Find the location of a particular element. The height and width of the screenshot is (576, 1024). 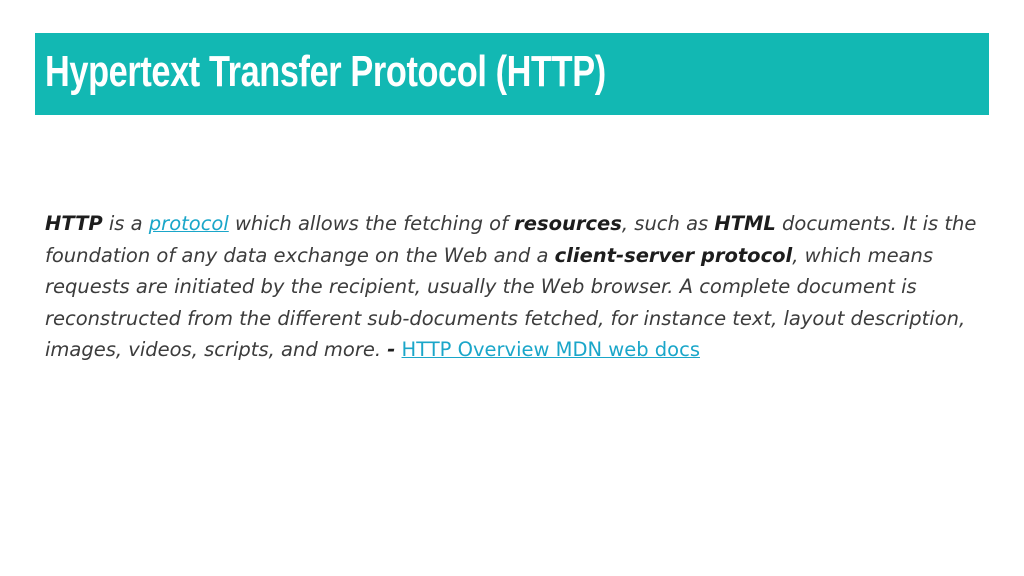

text-segment: is a is located at coordinates (125, 223).